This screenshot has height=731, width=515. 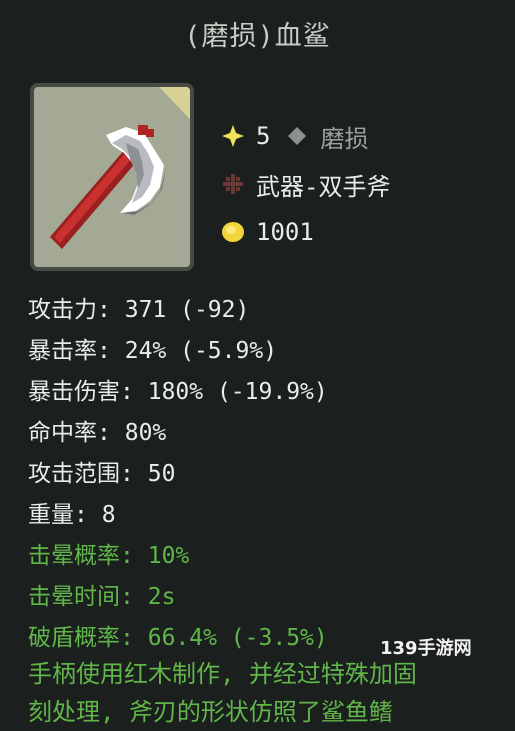 I want to click on price-value: 1001, so click(x=285, y=232).